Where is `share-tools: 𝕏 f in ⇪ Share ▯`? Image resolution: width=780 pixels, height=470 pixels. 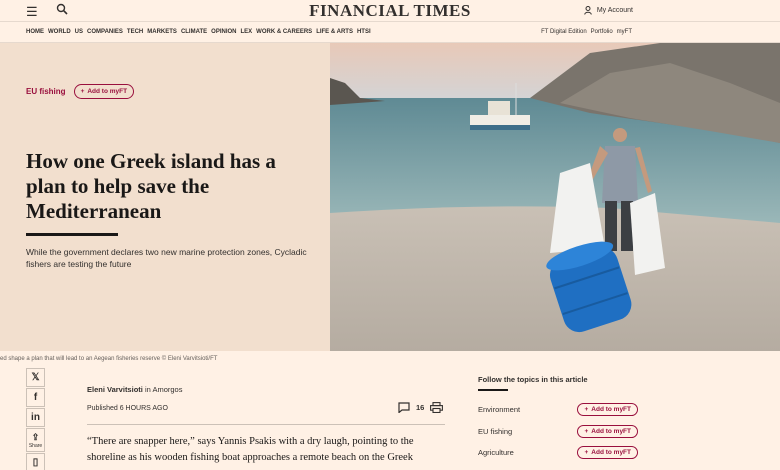
share-tools: 𝕏 f in ⇪ Share ▯ is located at coordinates (35, 419).